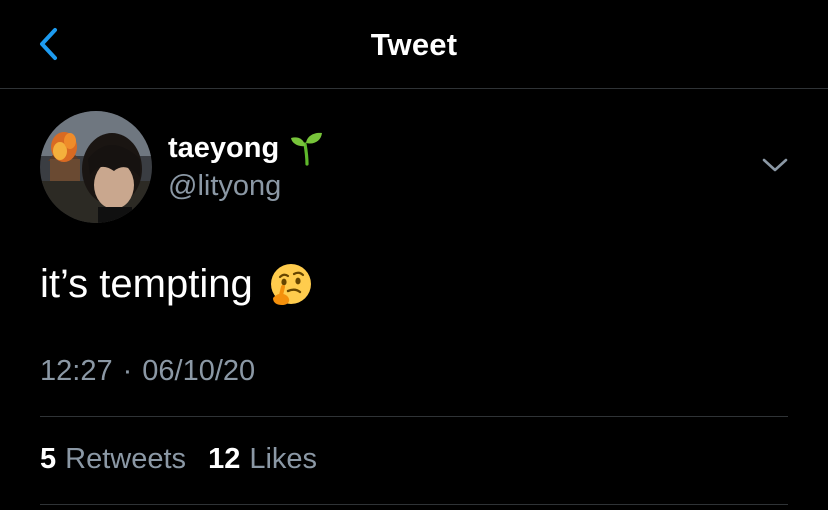 The width and height of the screenshot is (828, 510). Describe the element at coordinates (224, 459) in the screenshot. I see `likes-count: 12` at that location.